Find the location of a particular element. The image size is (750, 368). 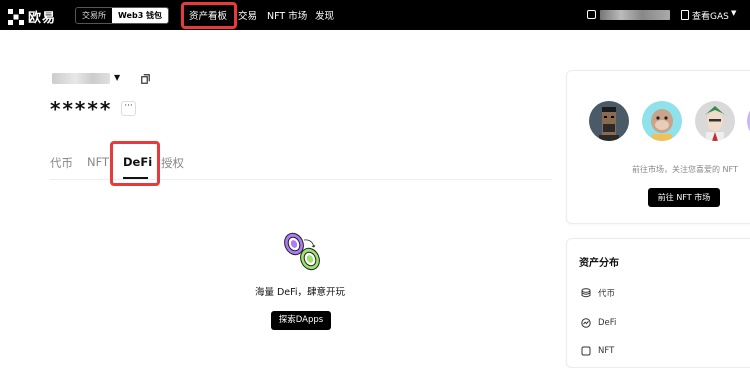

explore-dapps-button: 探索DApps is located at coordinates (301, 320).